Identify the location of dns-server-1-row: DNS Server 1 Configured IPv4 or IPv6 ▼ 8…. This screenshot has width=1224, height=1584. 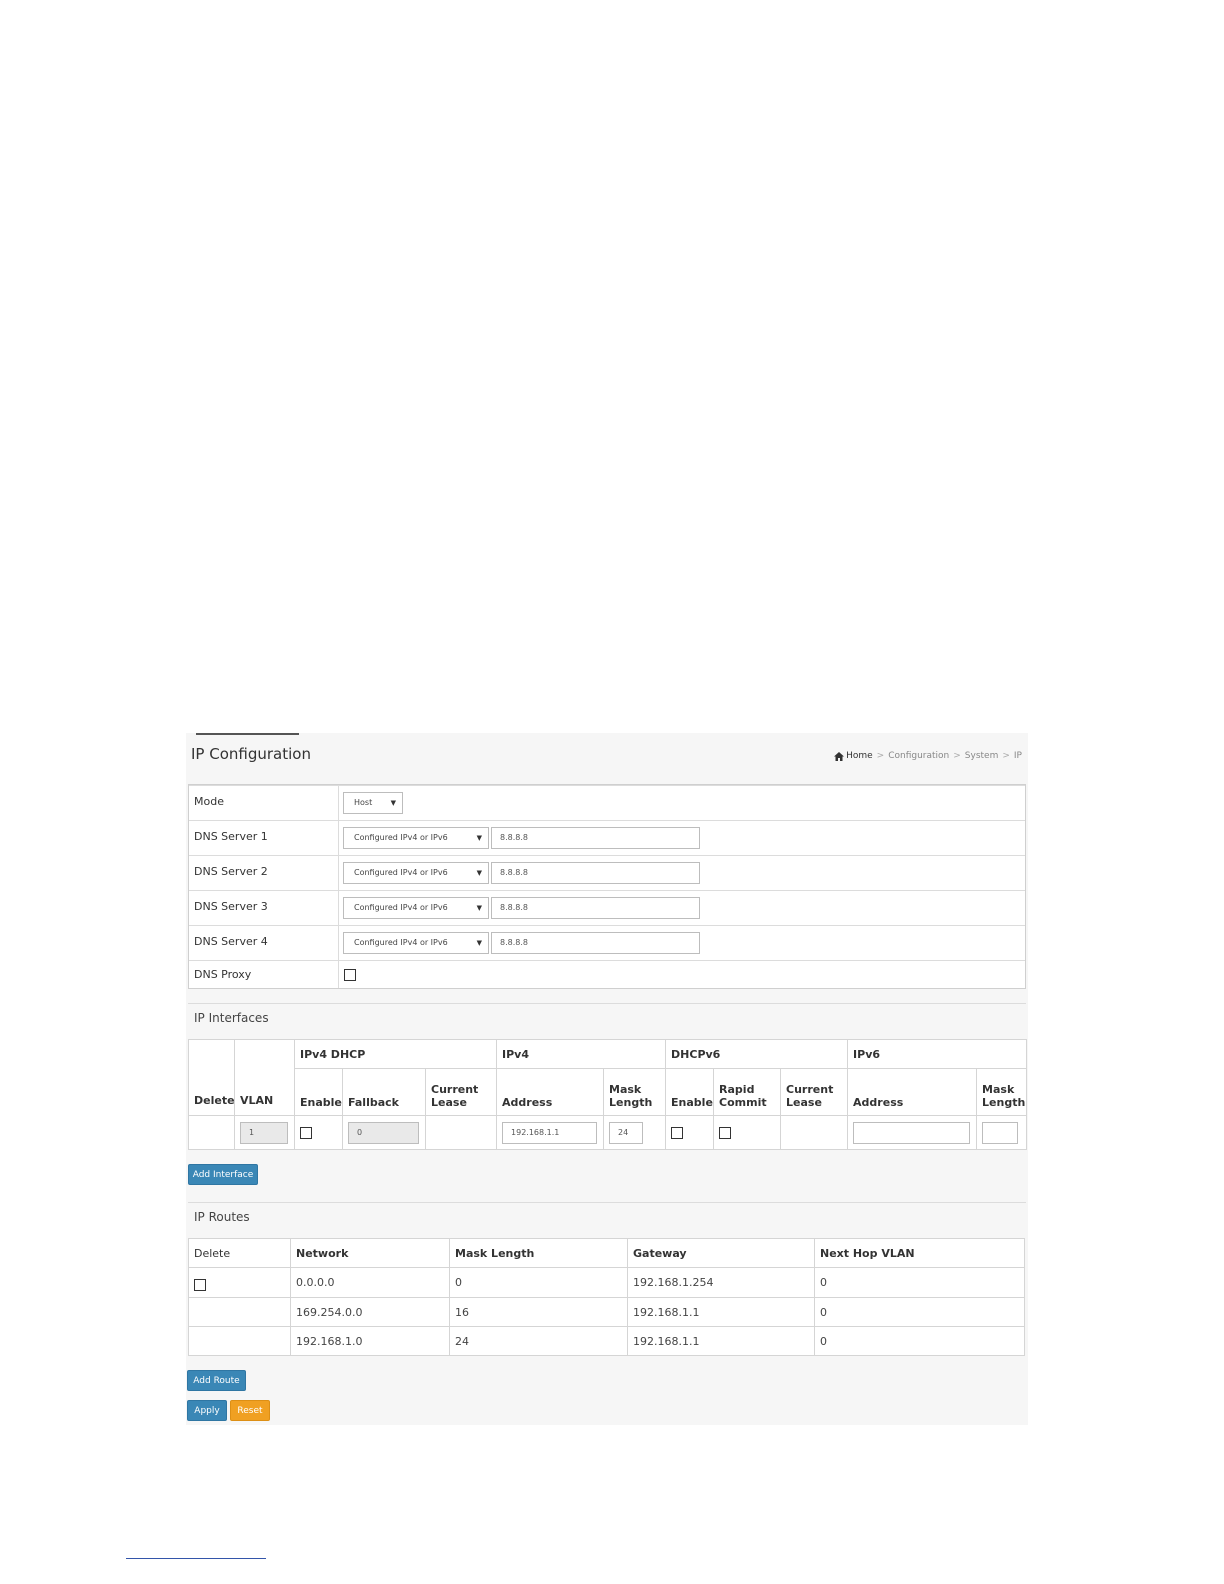
(607, 837).